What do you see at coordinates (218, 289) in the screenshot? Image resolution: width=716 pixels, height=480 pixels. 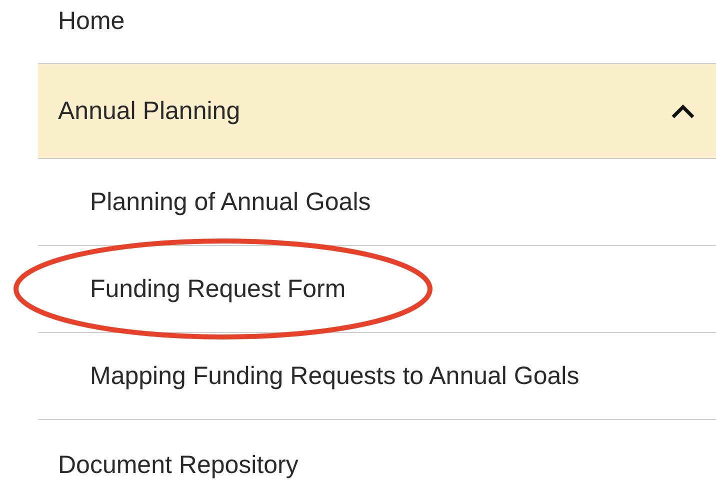 I see `submenu-link: Funding Request Form` at bounding box center [218, 289].